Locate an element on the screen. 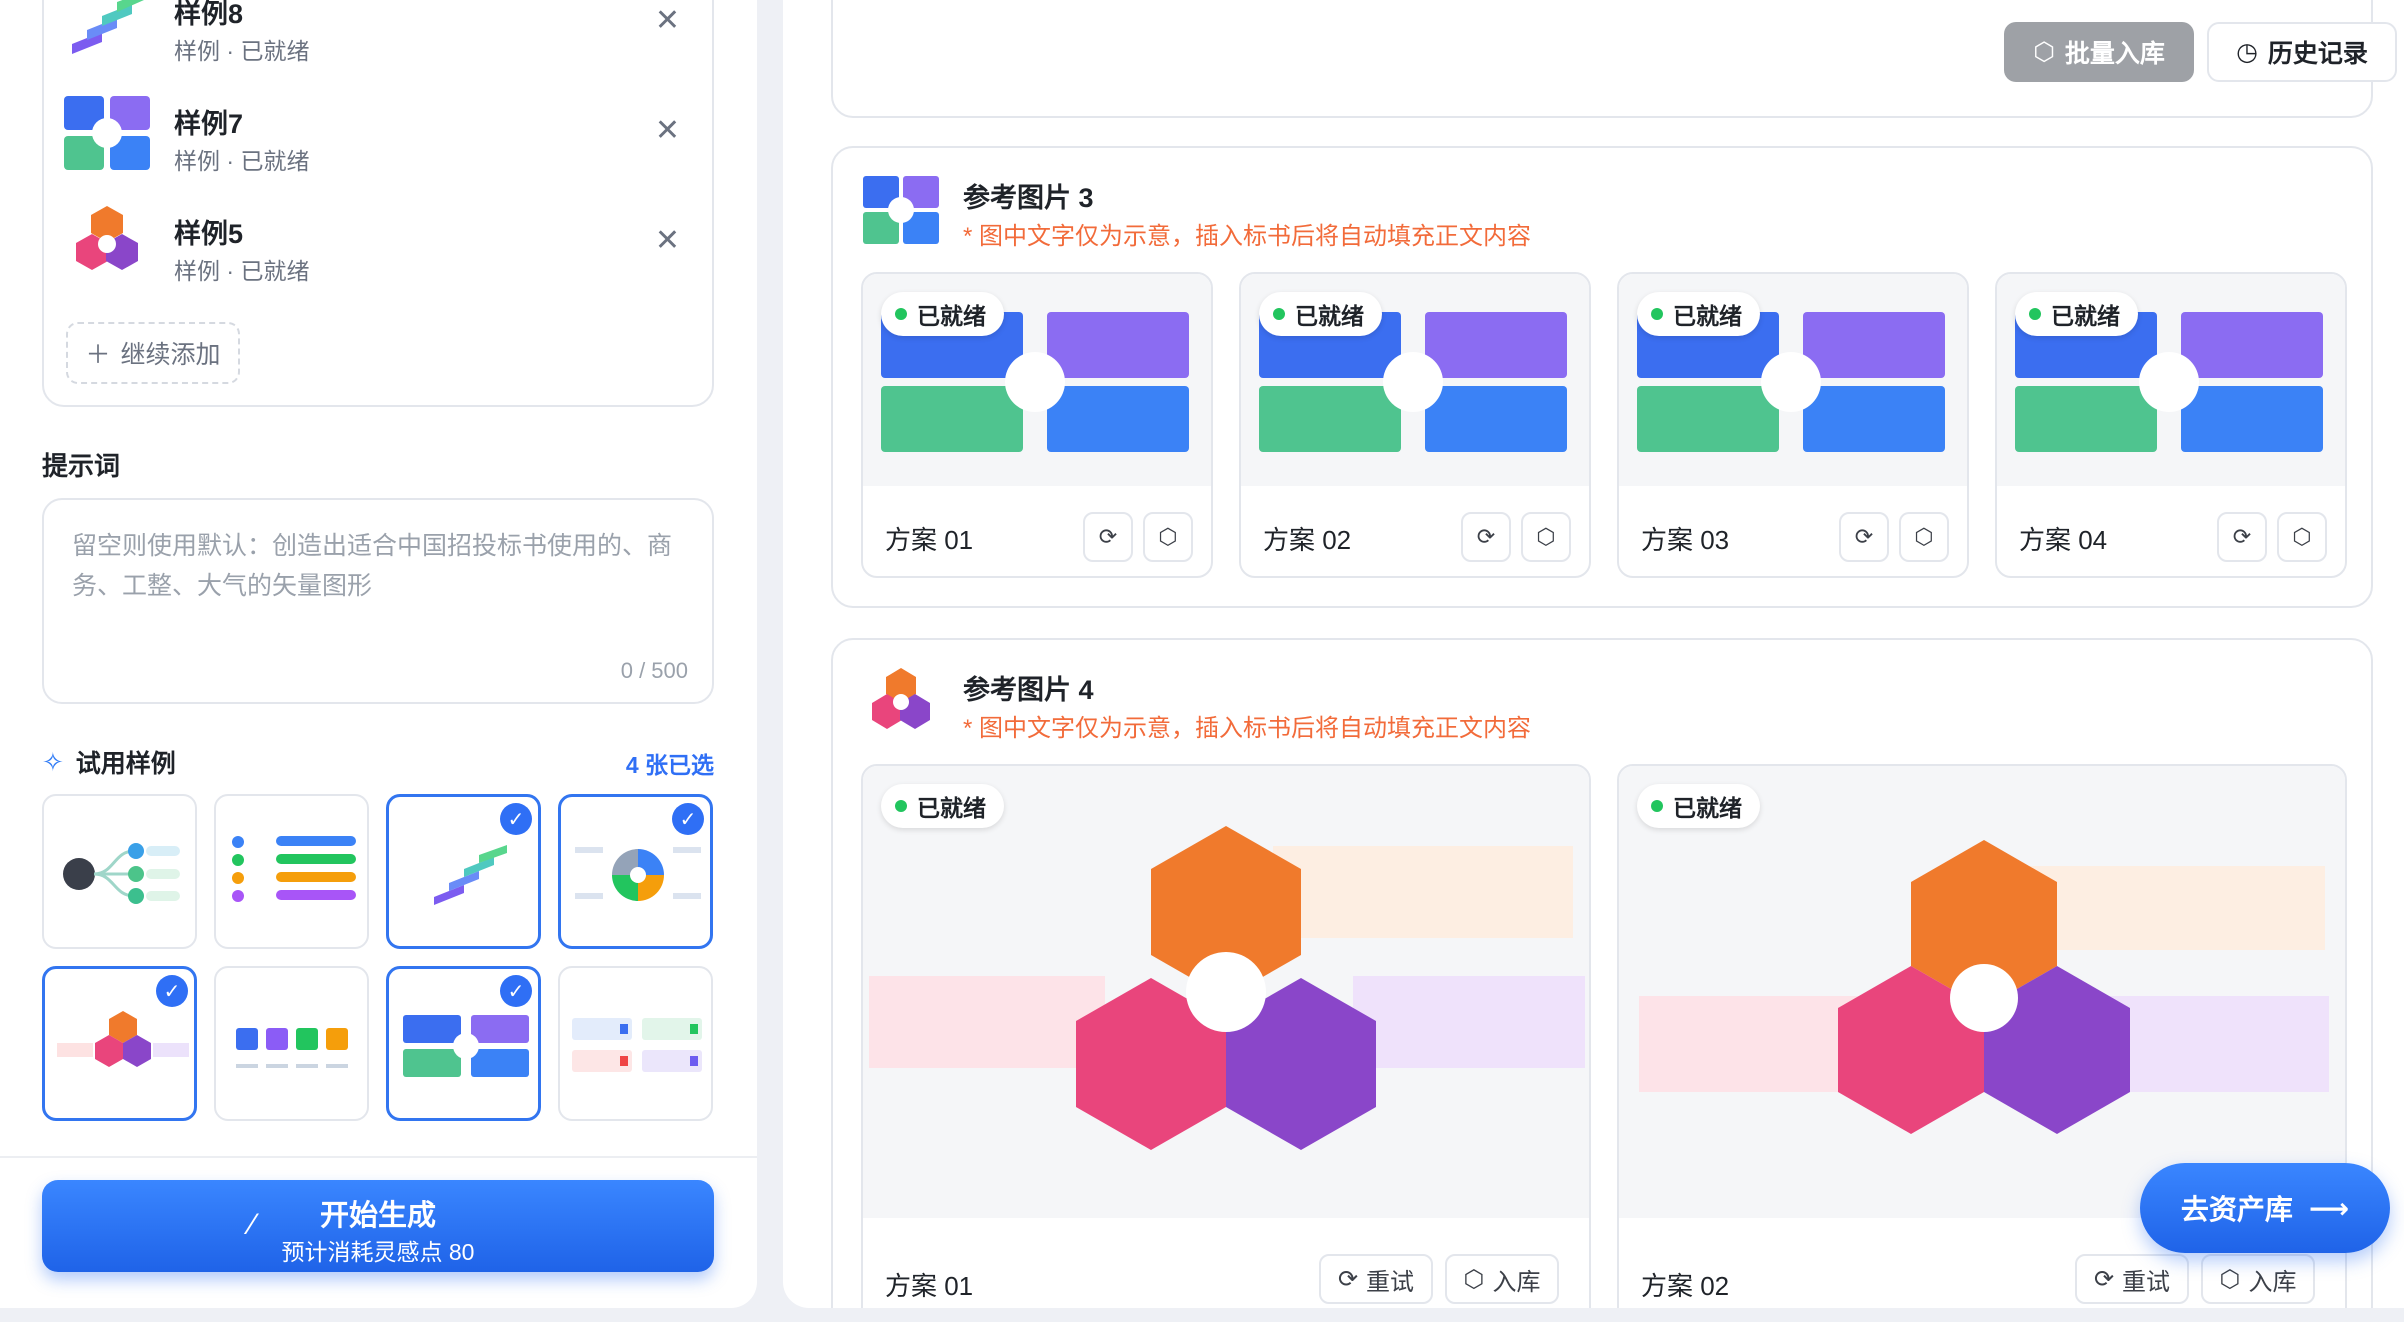 The width and height of the screenshot is (2404, 1322). group-title: 参考图片 3 is located at coordinates (1028, 198).